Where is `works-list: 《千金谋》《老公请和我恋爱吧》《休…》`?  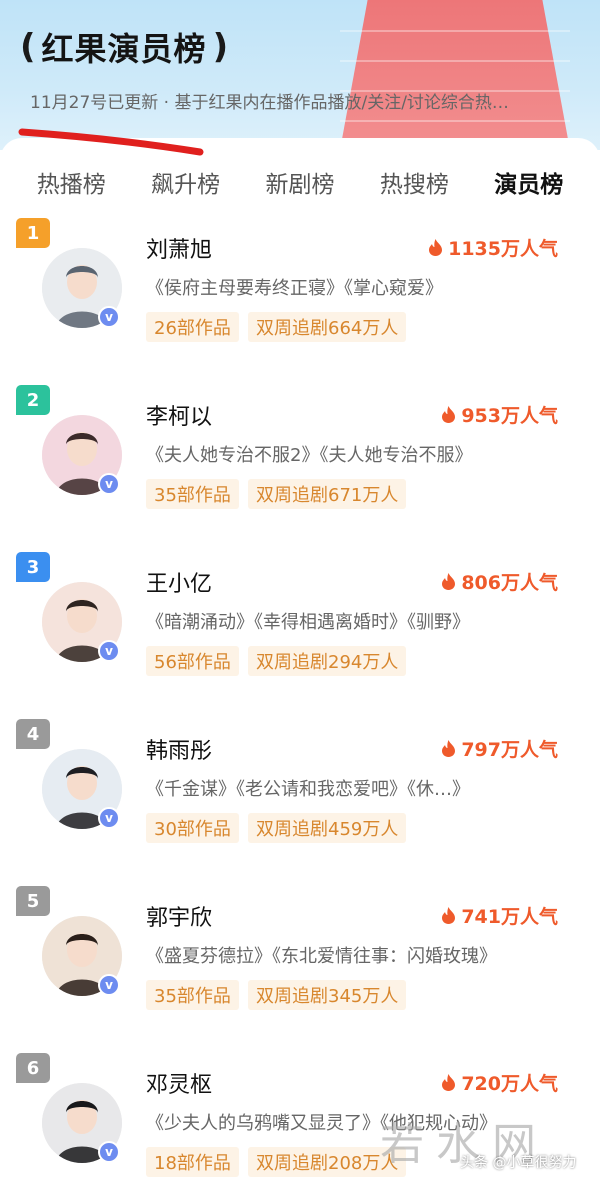 works-list: 《千金谋》《老公请和我恋爱吧》《休…》 is located at coordinates (308, 789).